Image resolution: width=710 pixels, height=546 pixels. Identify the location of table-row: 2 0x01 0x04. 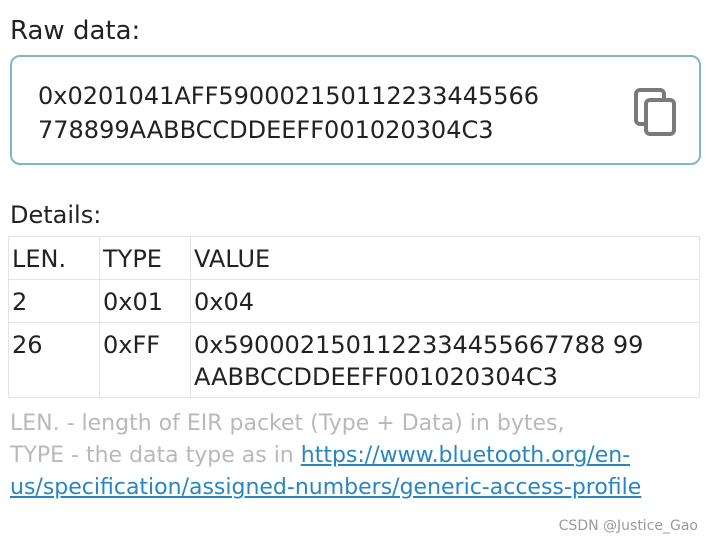
(354, 301).